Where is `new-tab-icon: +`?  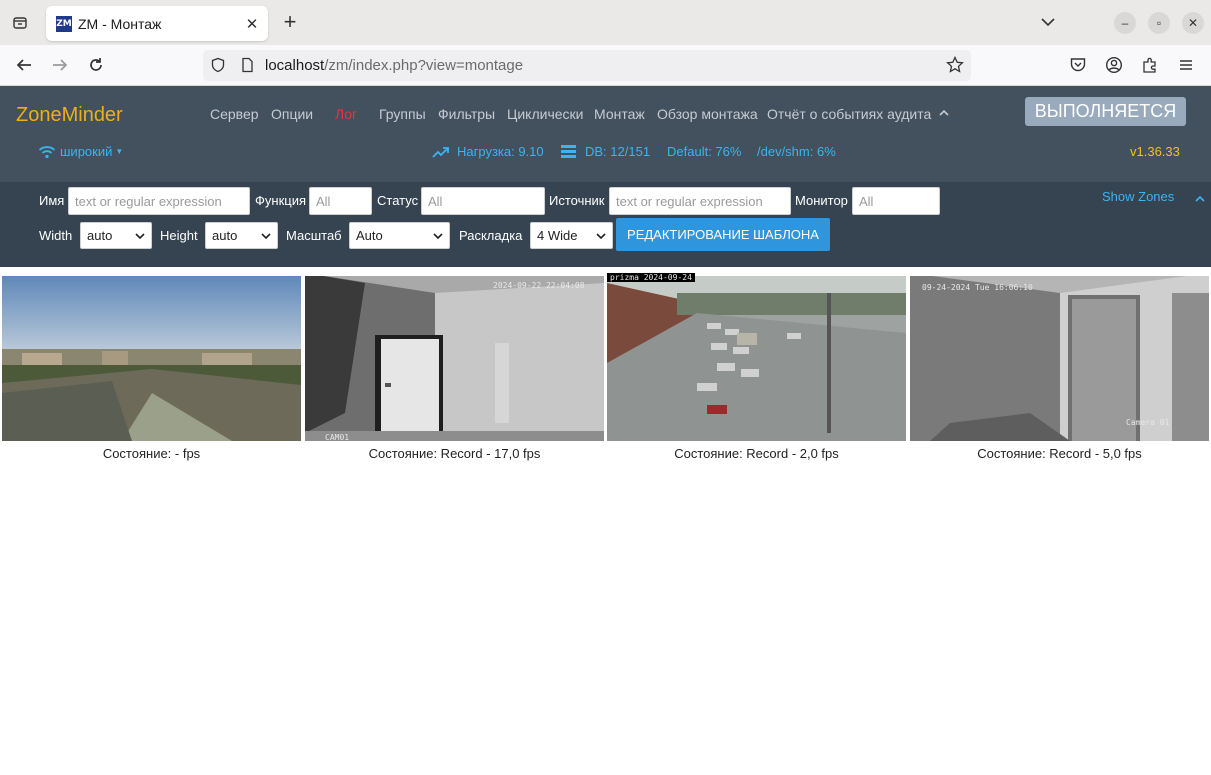 new-tab-icon: + is located at coordinates (290, 22).